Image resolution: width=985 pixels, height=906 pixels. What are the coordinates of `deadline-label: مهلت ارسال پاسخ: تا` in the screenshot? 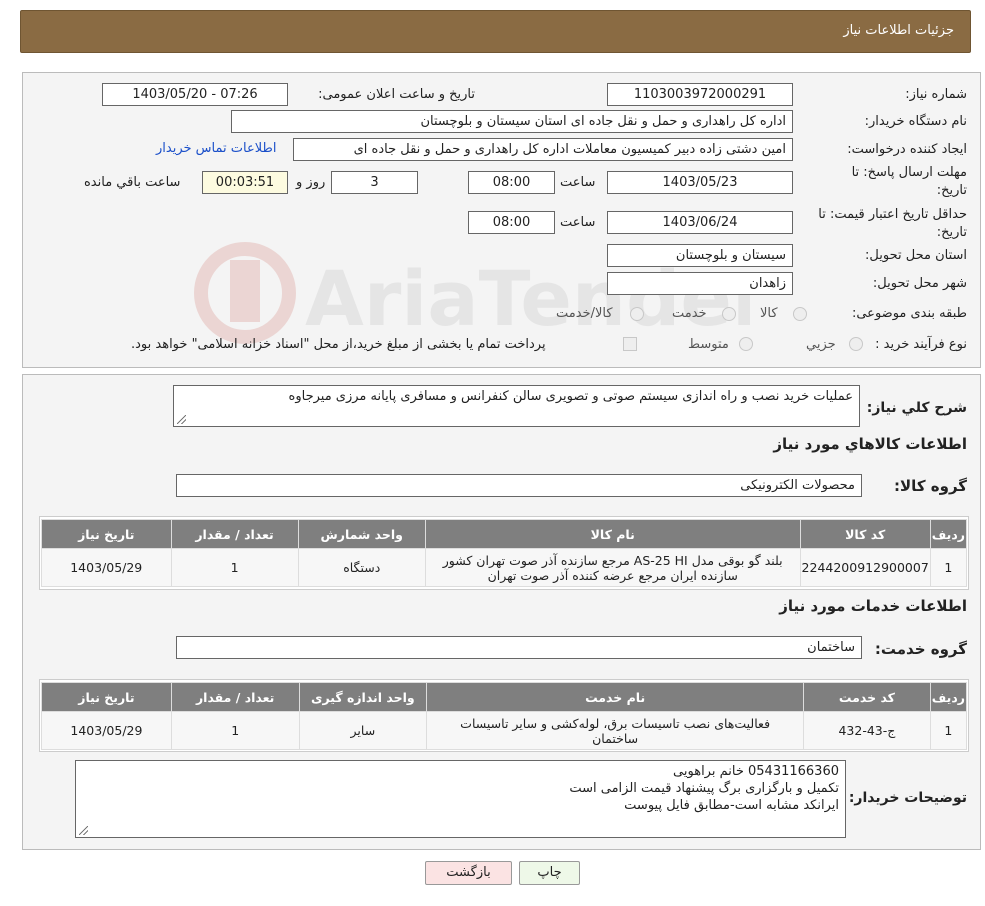 It's located at (909, 172).